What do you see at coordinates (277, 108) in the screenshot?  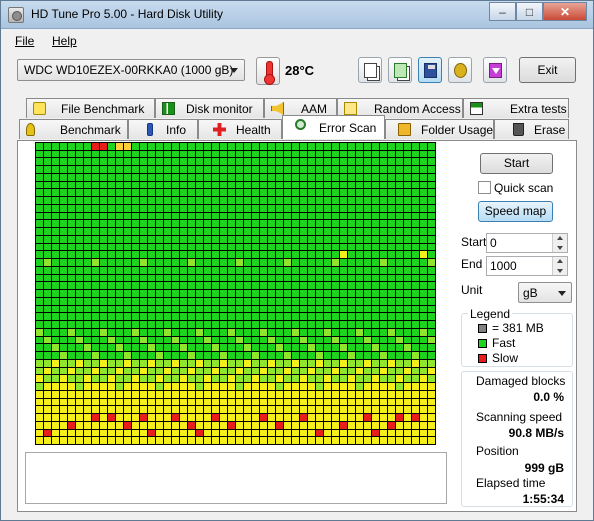 I see `speaker-icon` at bounding box center [277, 108].